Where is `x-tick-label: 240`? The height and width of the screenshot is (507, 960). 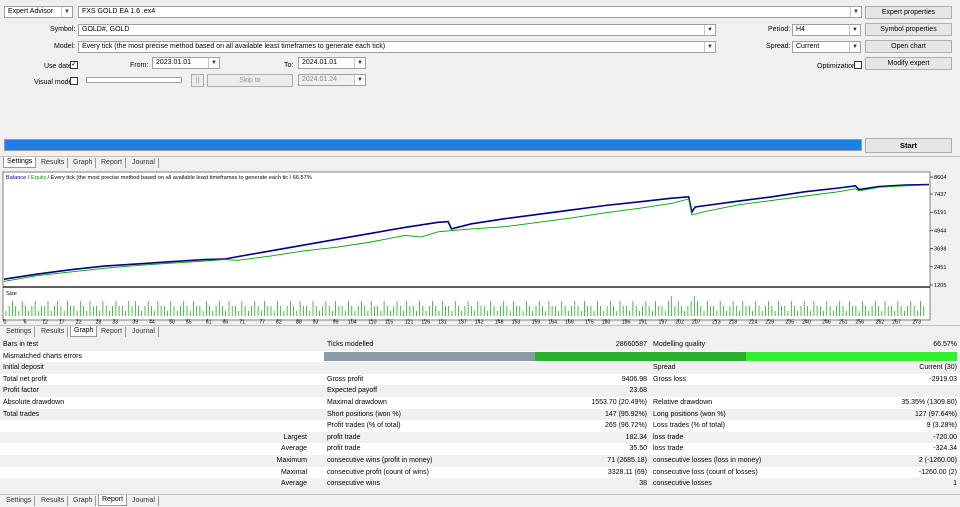 x-tick-label: 240 is located at coordinates (806, 322).